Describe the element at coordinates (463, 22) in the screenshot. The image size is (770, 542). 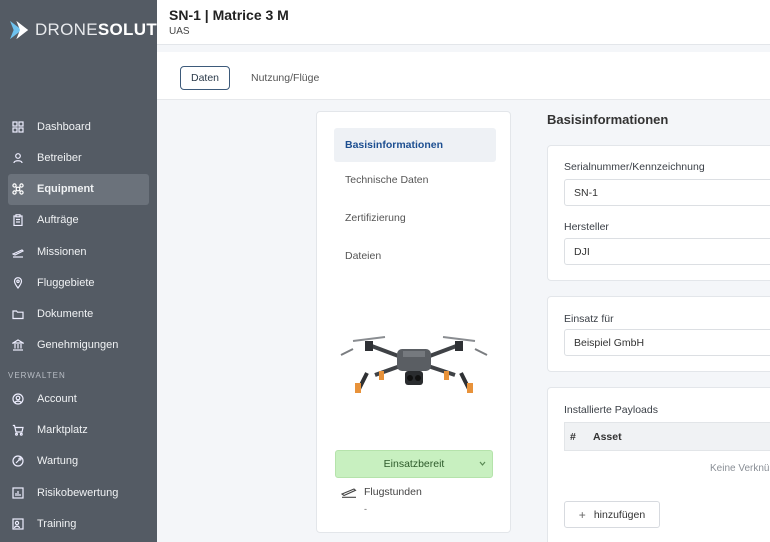
I see `page-header: SN-1 | Matrice 3 M UAS` at that location.